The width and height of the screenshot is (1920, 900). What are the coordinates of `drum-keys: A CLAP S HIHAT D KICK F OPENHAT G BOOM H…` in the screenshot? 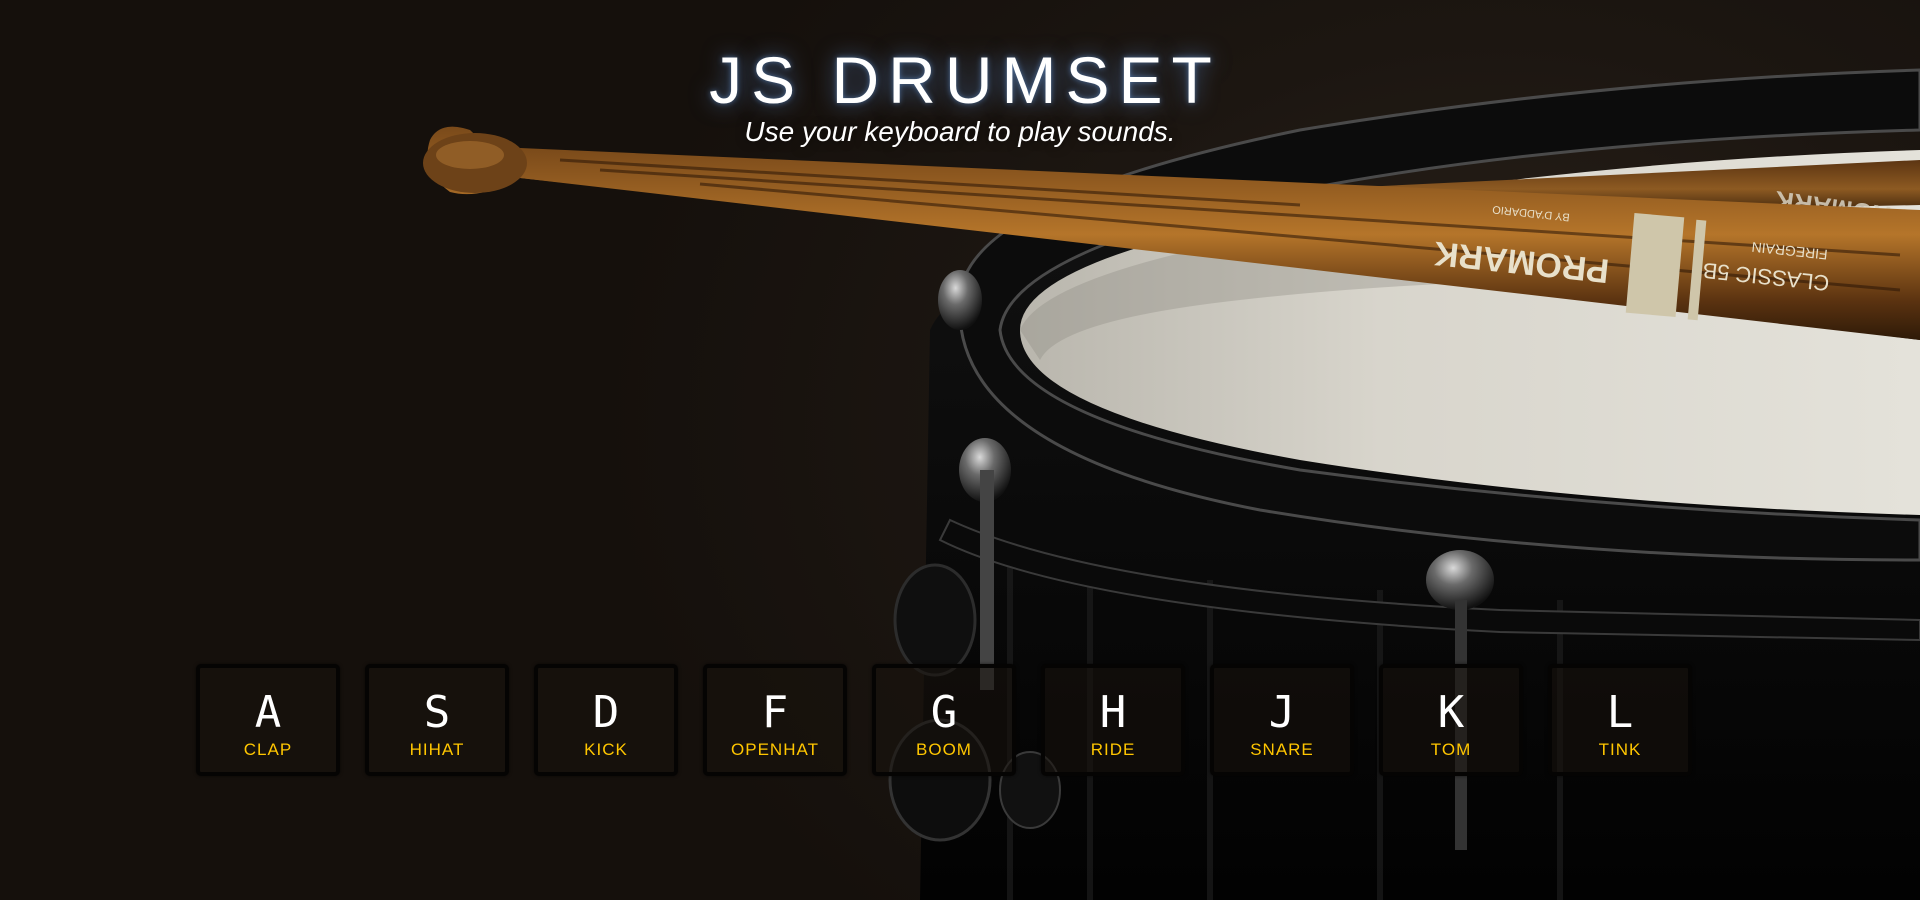 It's located at (944, 722).